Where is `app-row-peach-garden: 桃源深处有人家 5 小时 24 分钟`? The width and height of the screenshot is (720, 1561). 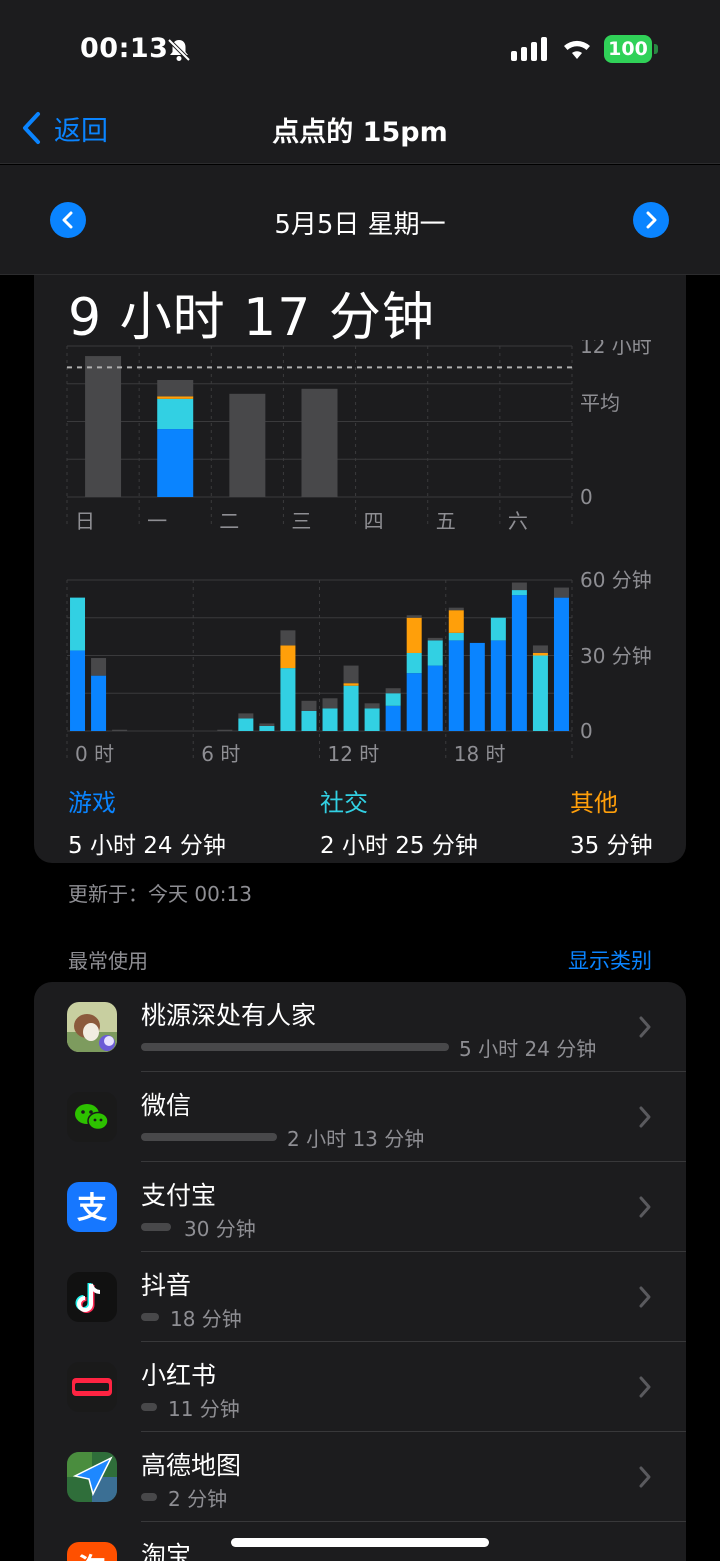
app-row-peach-garden: 桃源深处有人家 5 小时 24 分钟 is located at coordinates (360, 1027).